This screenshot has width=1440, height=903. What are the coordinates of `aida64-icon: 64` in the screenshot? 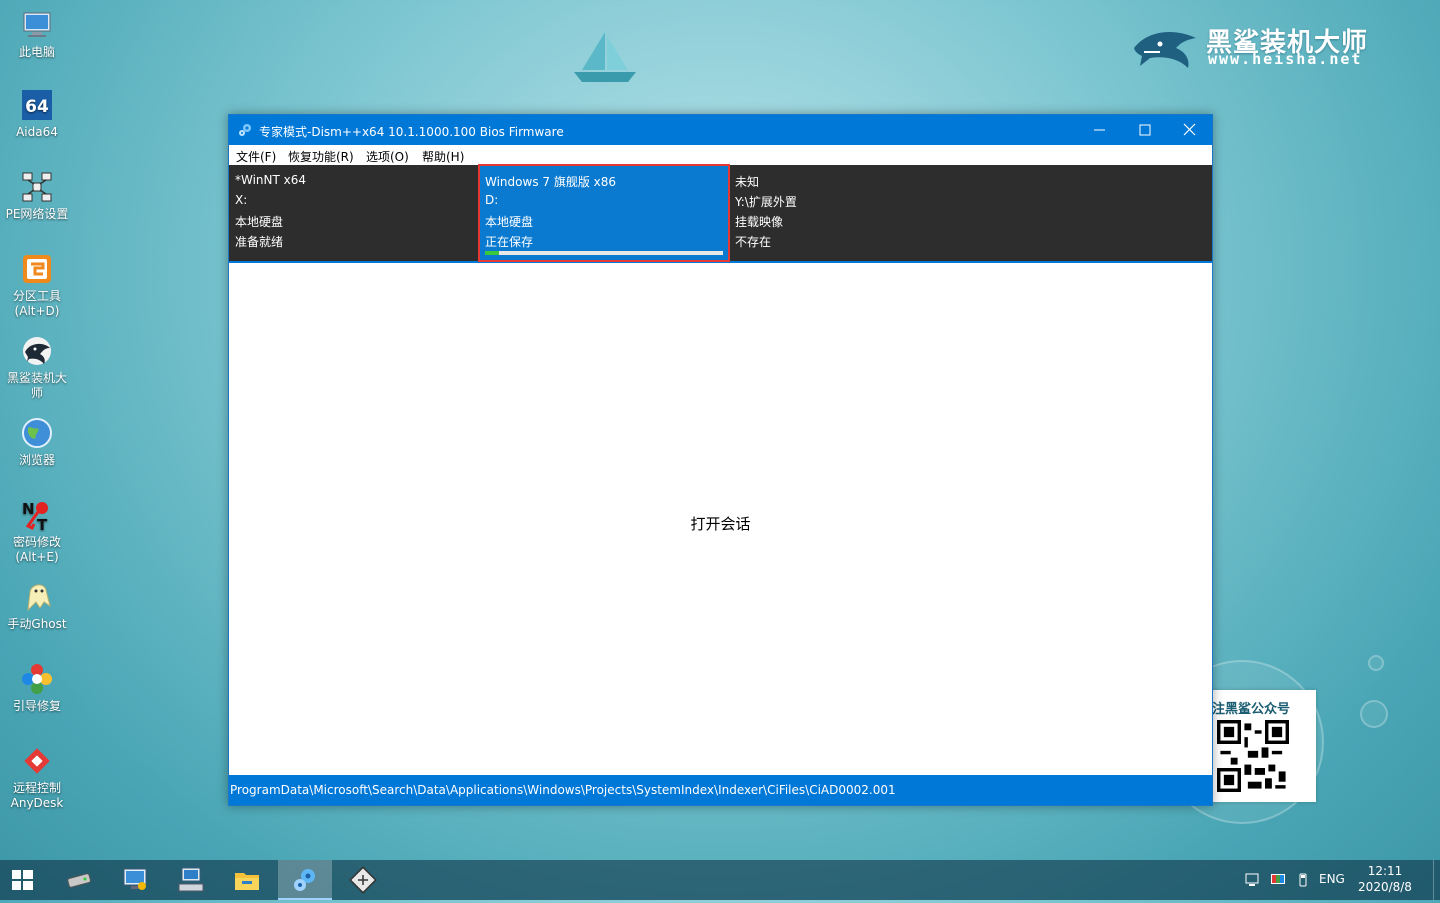 It's located at (37, 105).